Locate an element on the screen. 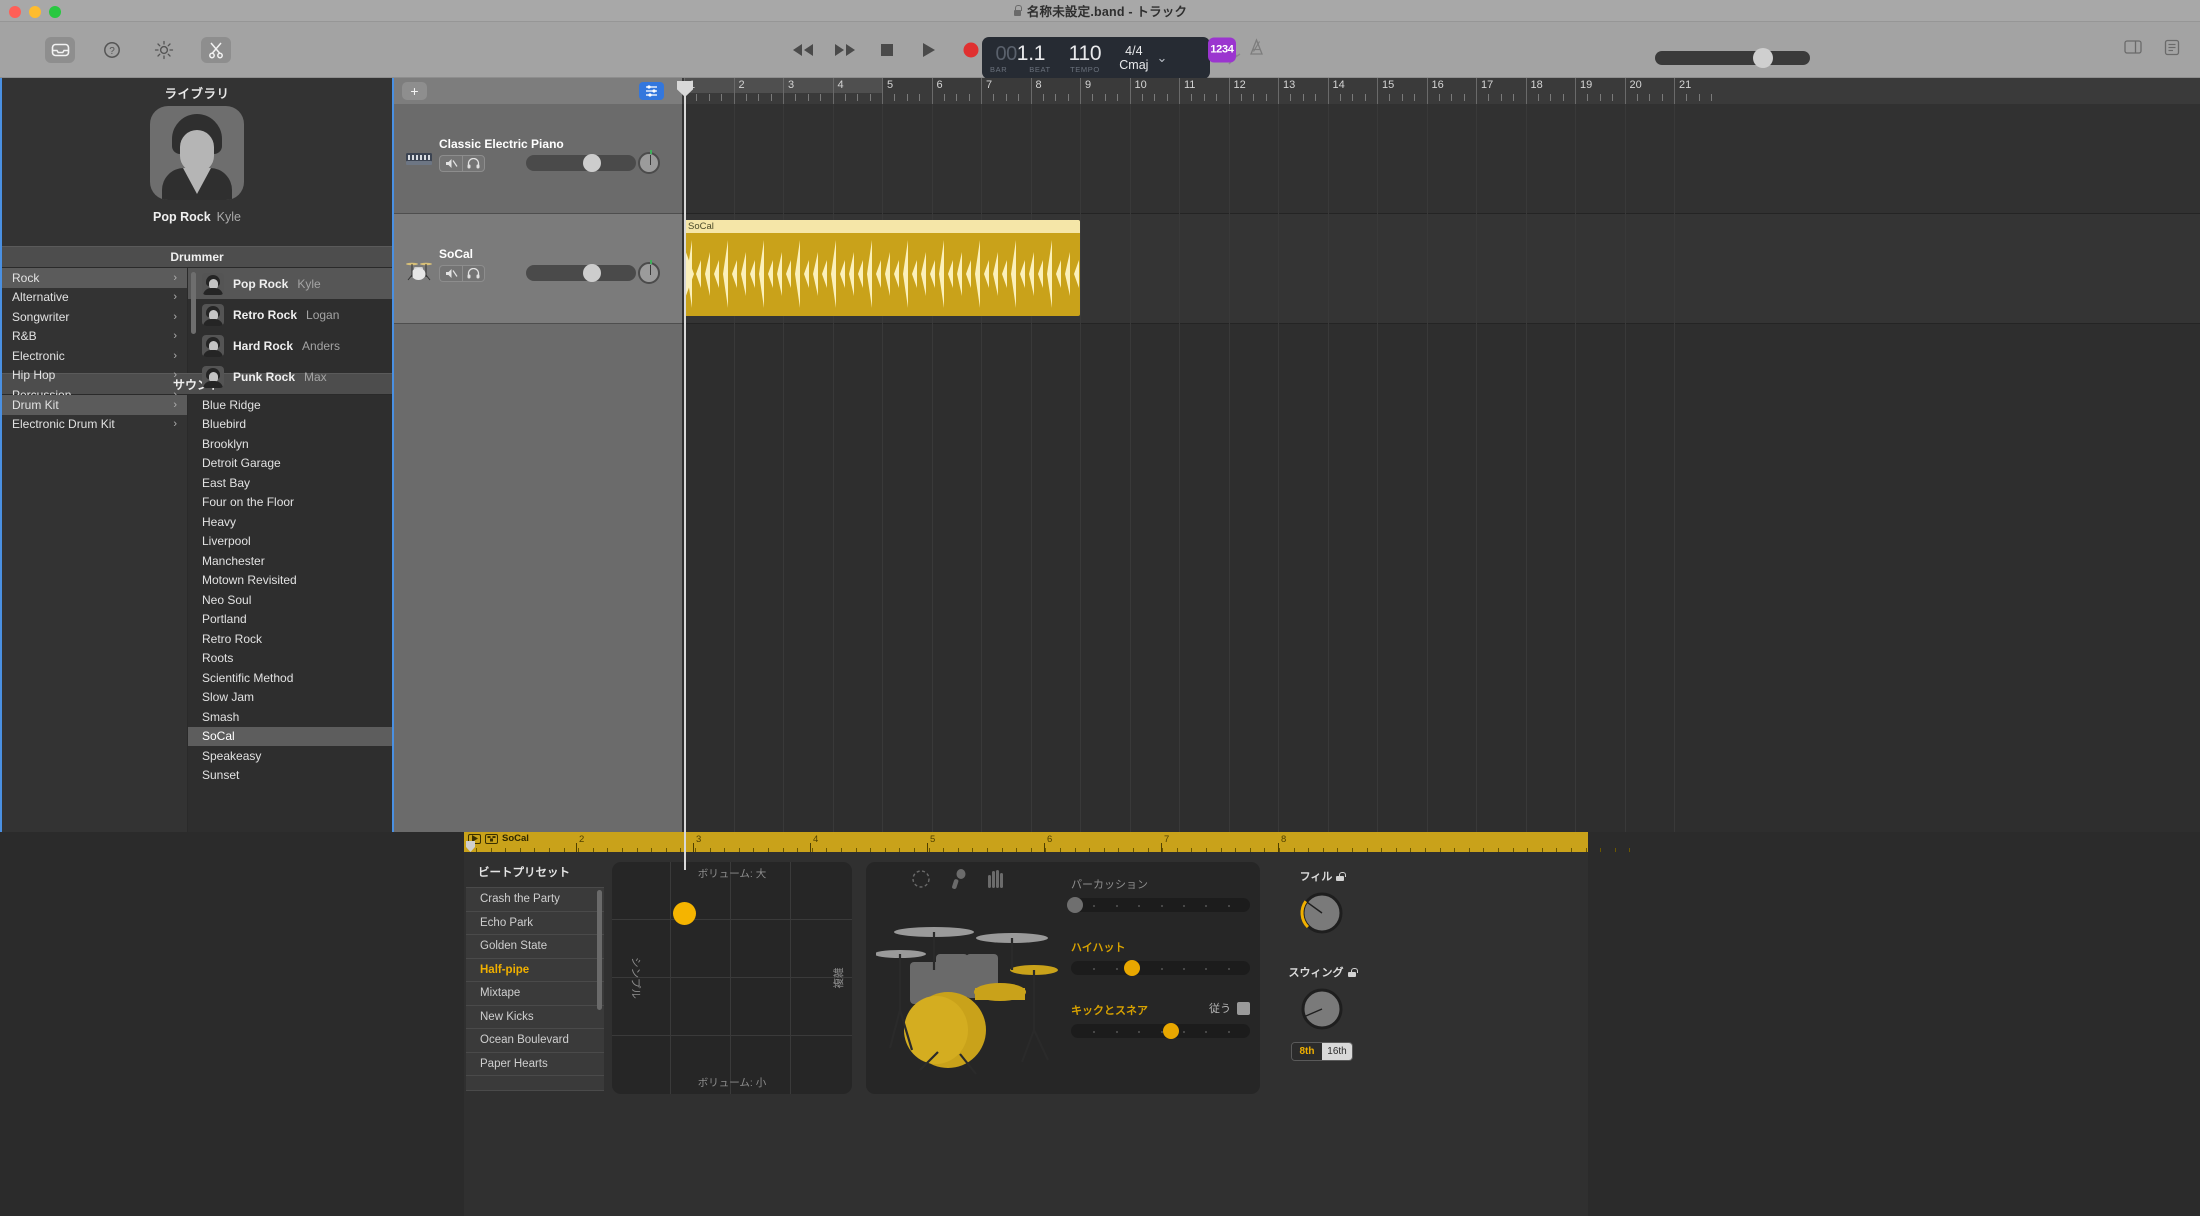 The width and height of the screenshot is (2200, 1216). scissors-icon is located at coordinates (216, 49).